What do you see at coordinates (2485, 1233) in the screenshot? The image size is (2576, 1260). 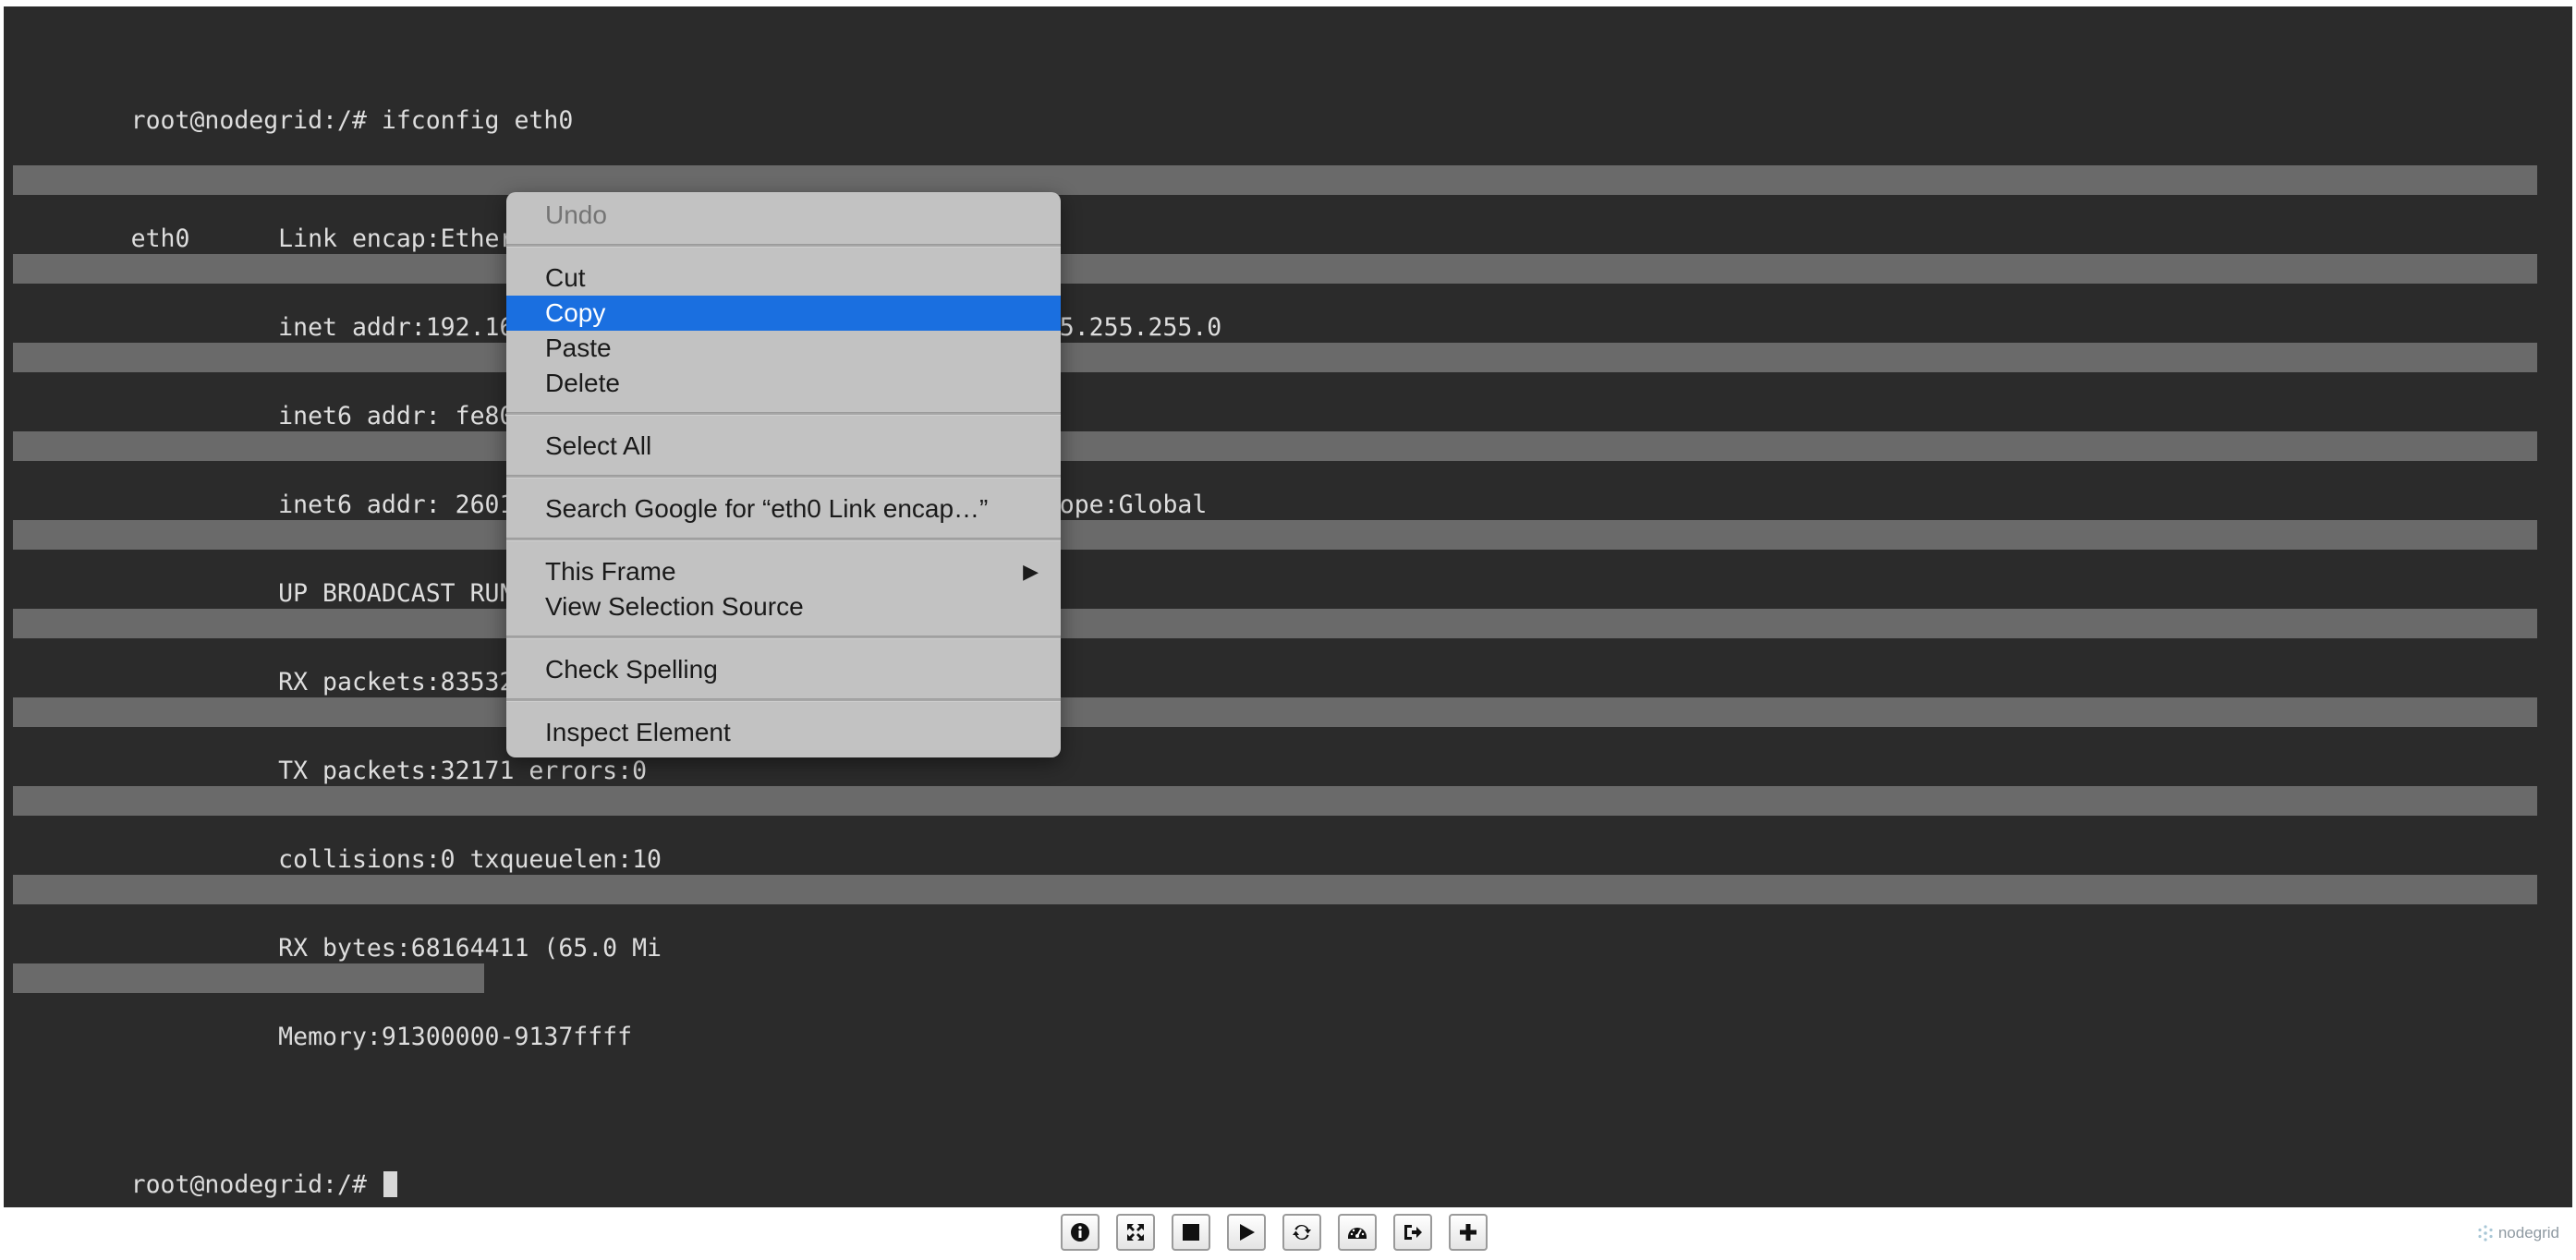 I see `nodegrid-logo-icon` at bounding box center [2485, 1233].